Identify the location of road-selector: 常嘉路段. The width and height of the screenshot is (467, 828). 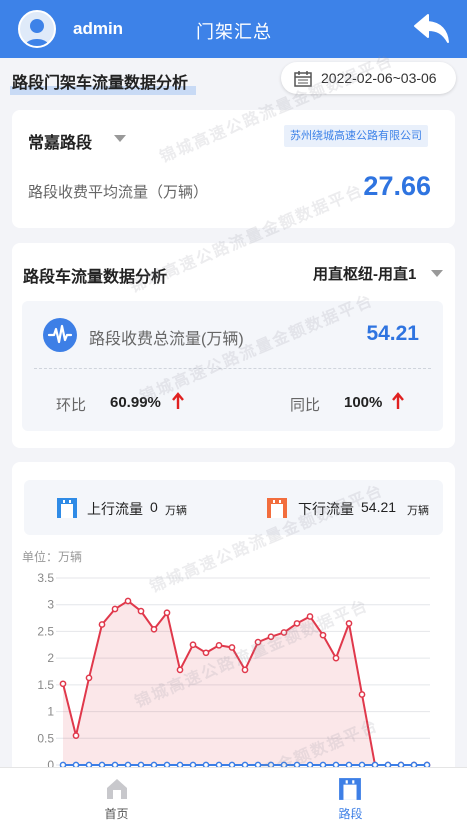
(60, 141).